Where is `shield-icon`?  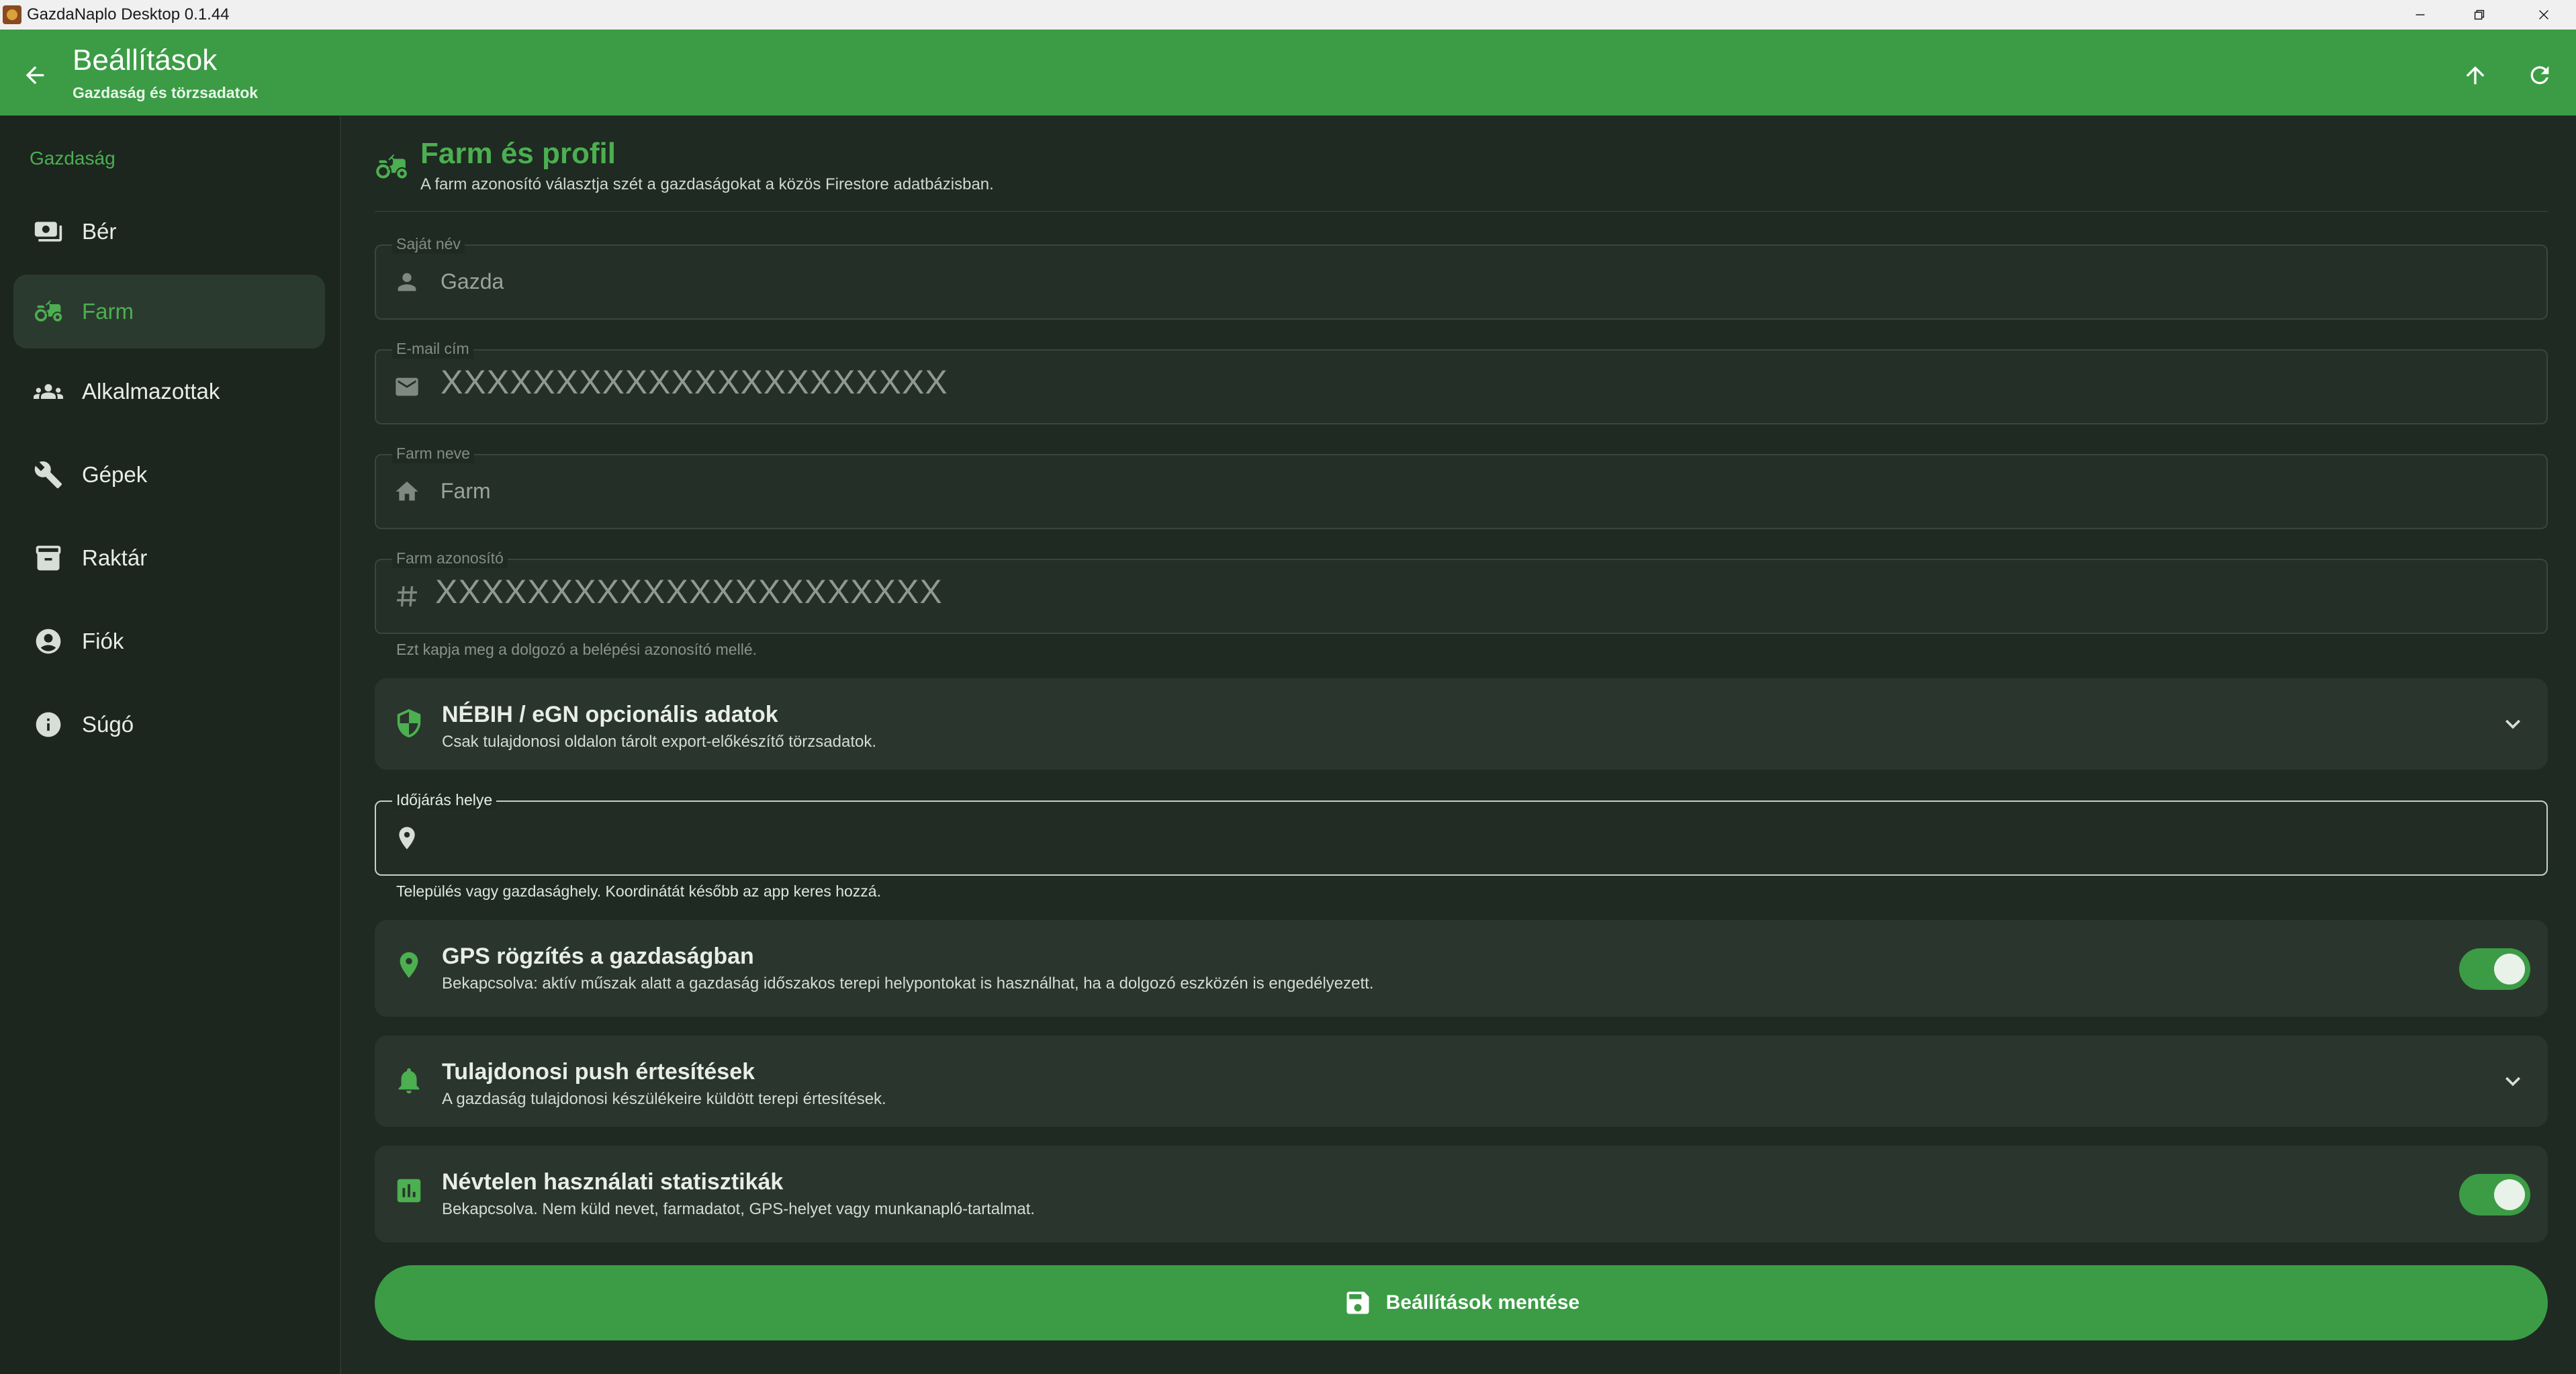 shield-icon is located at coordinates (409, 723).